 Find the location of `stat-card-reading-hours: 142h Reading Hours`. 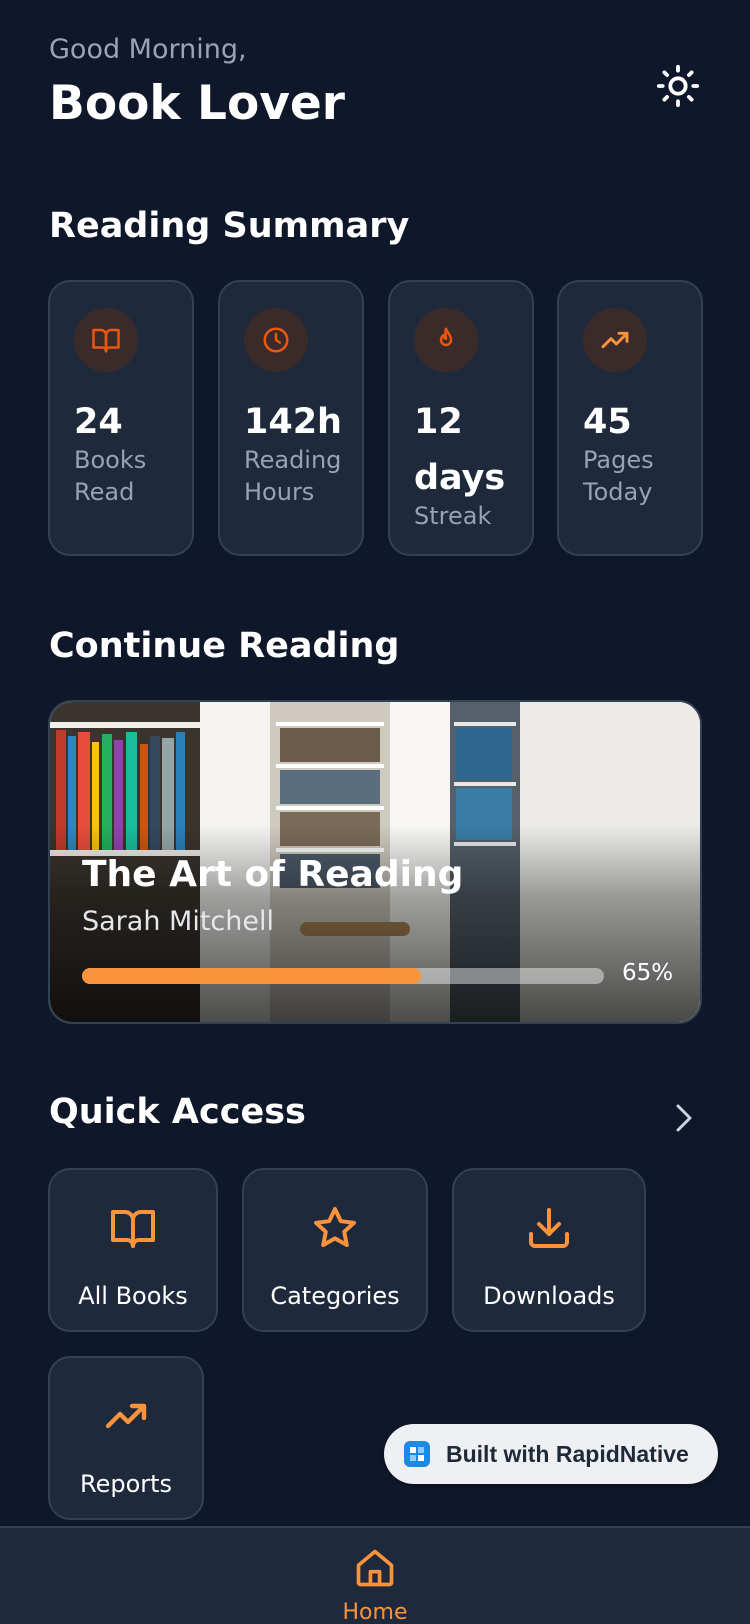

stat-card-reading-hours: 142h Reading Hours is located at coordinates (291, 418).